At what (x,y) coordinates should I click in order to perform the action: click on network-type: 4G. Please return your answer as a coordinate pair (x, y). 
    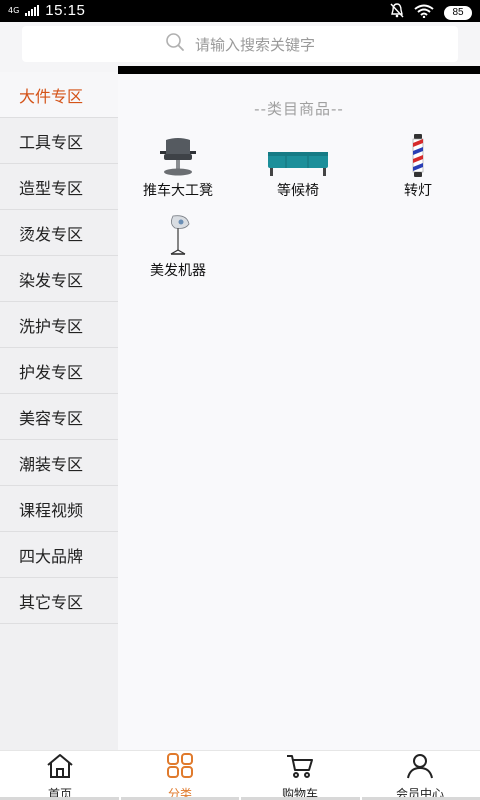
    Looking at the image, I should click on (14, 10).